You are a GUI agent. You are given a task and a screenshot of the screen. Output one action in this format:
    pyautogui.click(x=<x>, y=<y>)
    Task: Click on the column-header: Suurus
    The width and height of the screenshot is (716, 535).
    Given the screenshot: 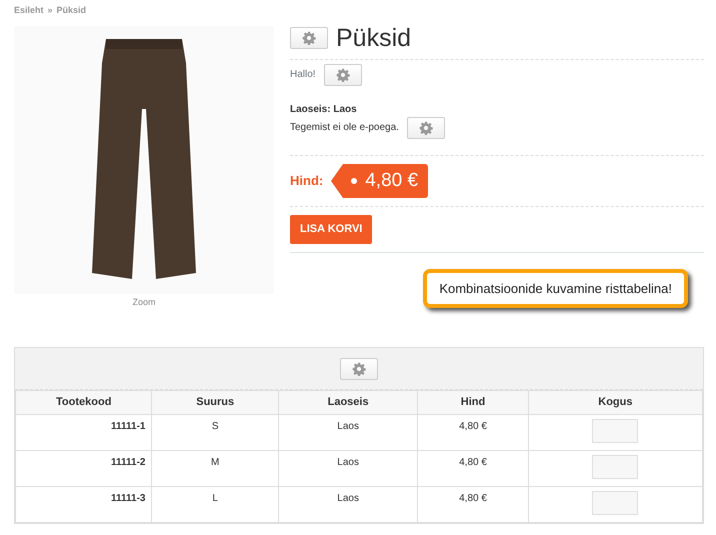 What is the action you would take?
    pyautogui.click(x=215, y=402)
    